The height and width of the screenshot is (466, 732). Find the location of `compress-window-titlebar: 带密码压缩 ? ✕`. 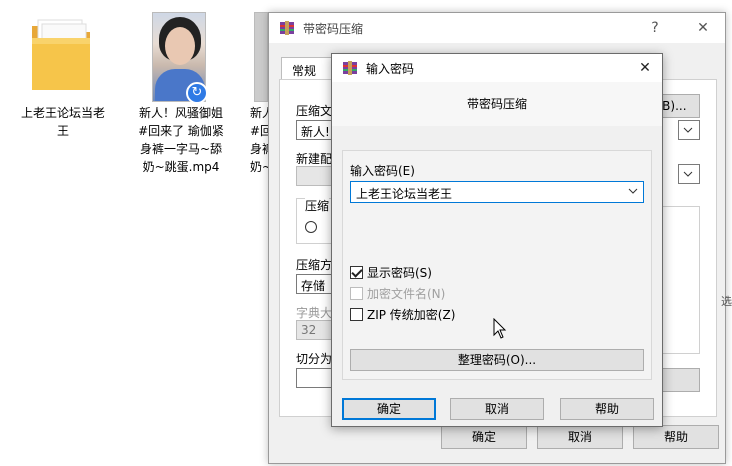

compress-window-titlebar: 带密码压缩 ? ✕ is located at coordinates (497, 28).